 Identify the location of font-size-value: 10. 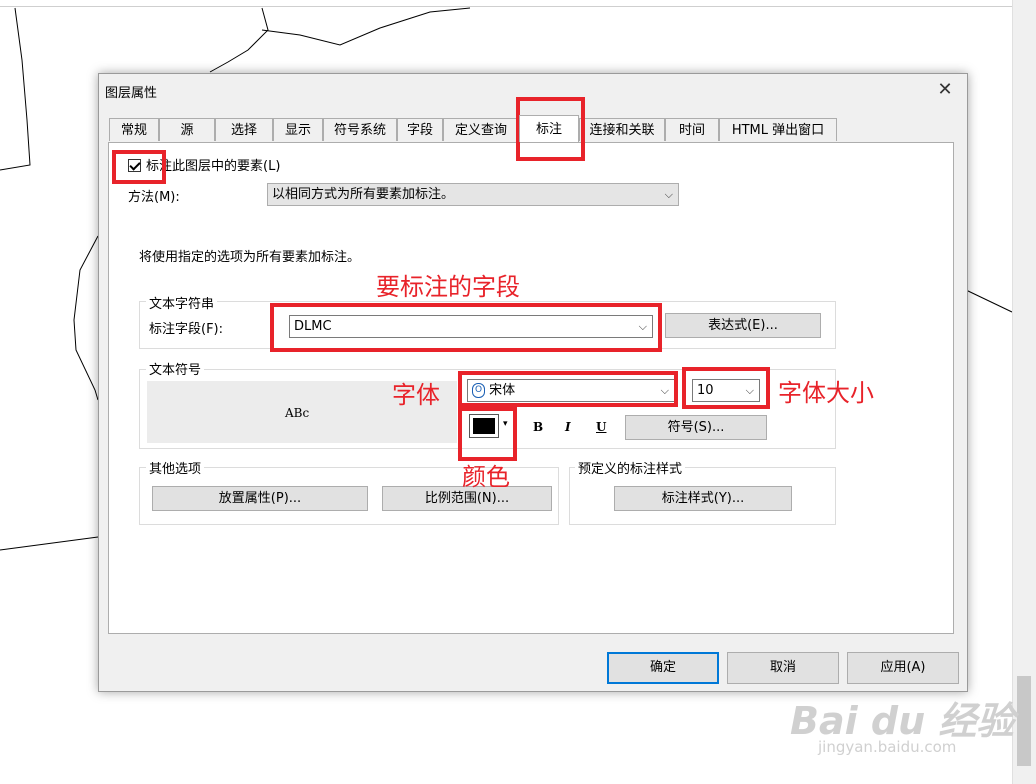
(705, 390).